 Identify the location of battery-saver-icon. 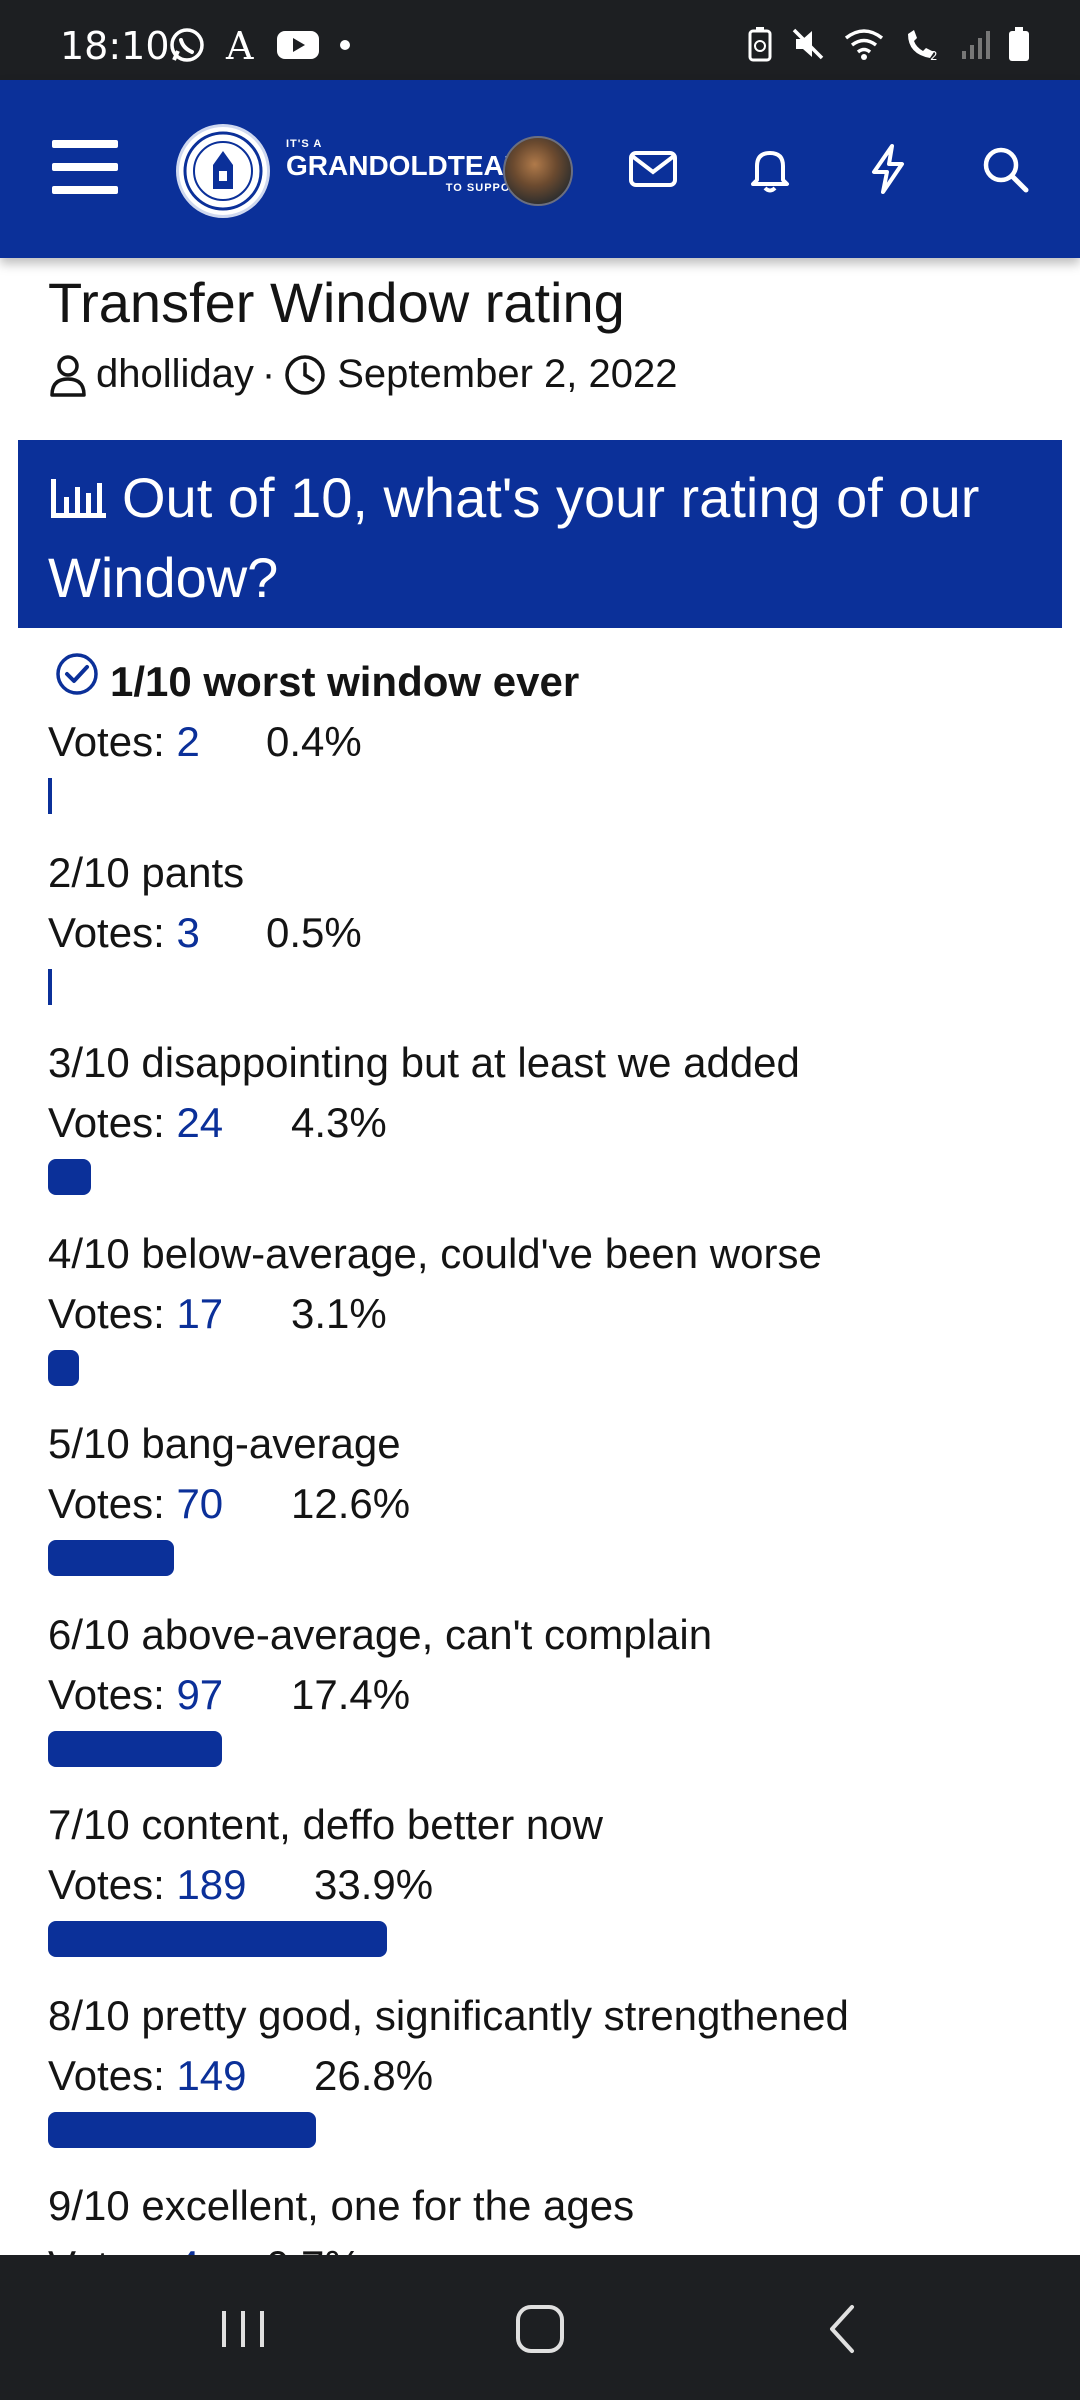
(760, 44).